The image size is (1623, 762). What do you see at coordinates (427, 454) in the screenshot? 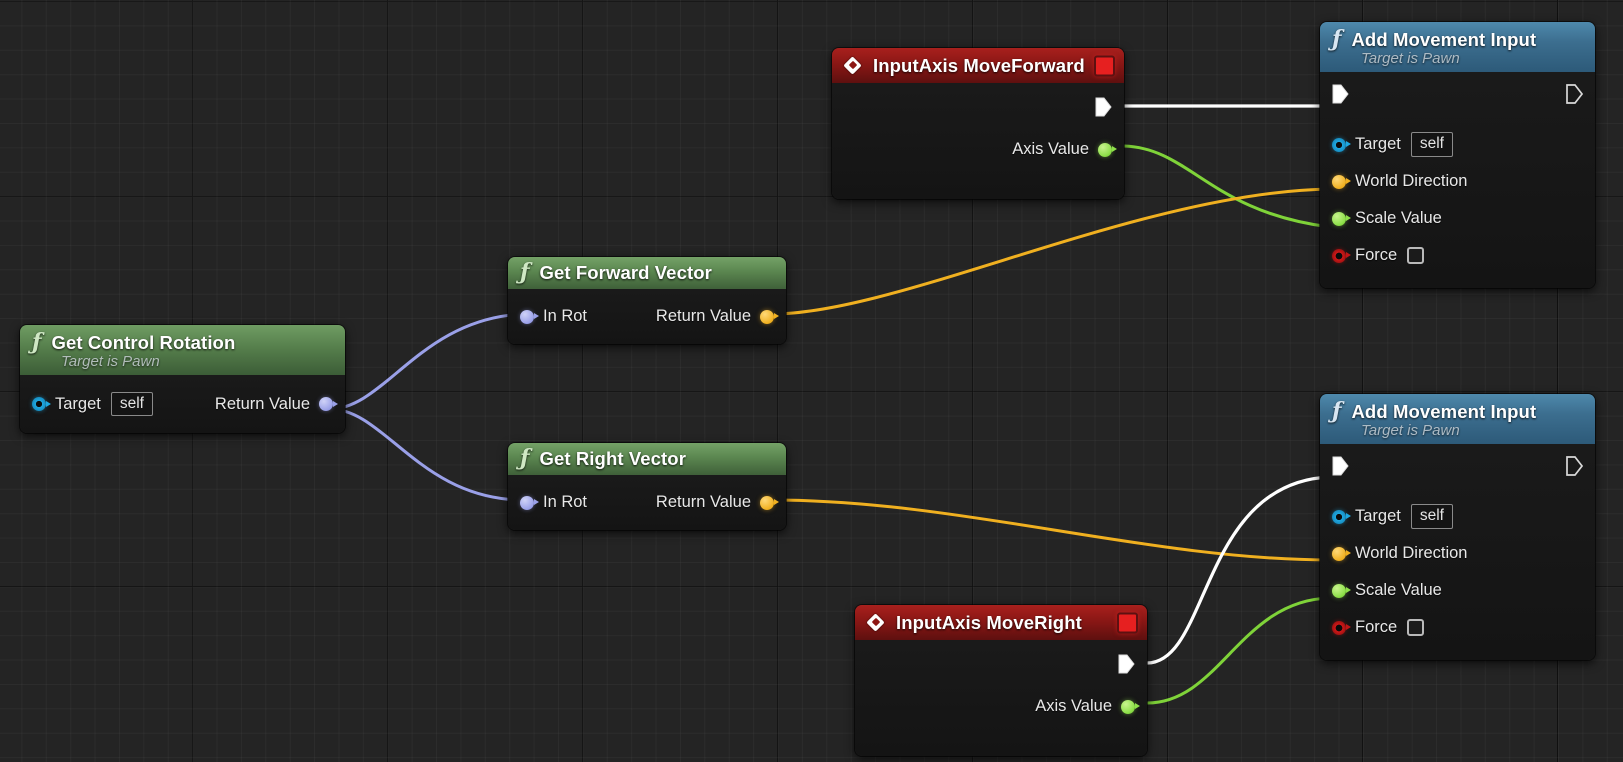
I see `wire-rotation-to-right-vector` at bounding box center [427, 454].